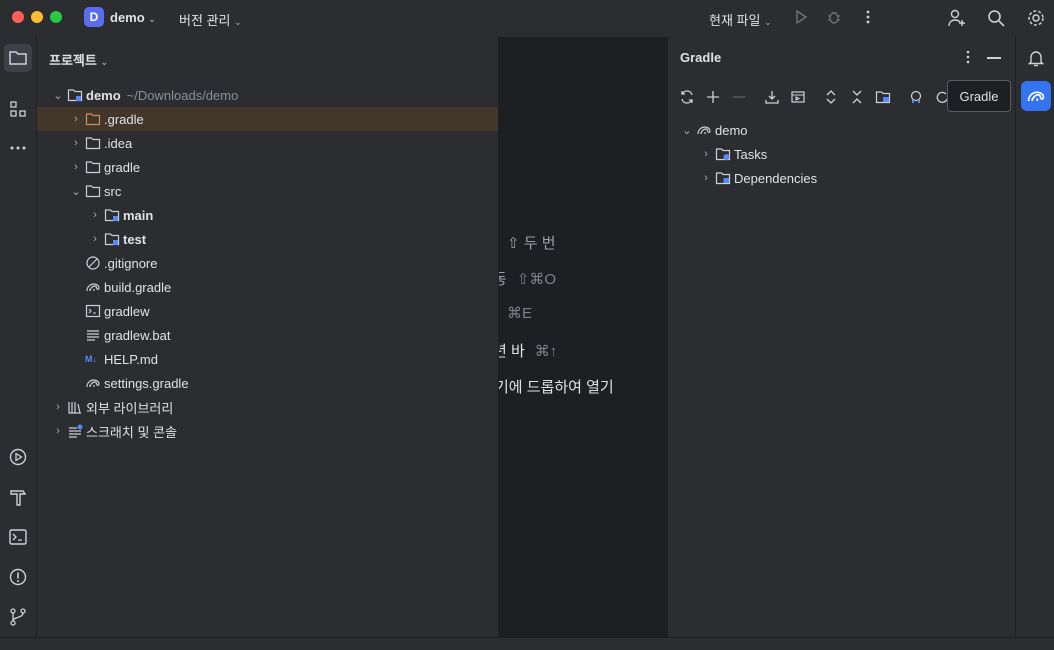  What do you see at coordinates (883, 97) in the screenshot?
I see `linked-project-icon` at bounding box center [883, 97].